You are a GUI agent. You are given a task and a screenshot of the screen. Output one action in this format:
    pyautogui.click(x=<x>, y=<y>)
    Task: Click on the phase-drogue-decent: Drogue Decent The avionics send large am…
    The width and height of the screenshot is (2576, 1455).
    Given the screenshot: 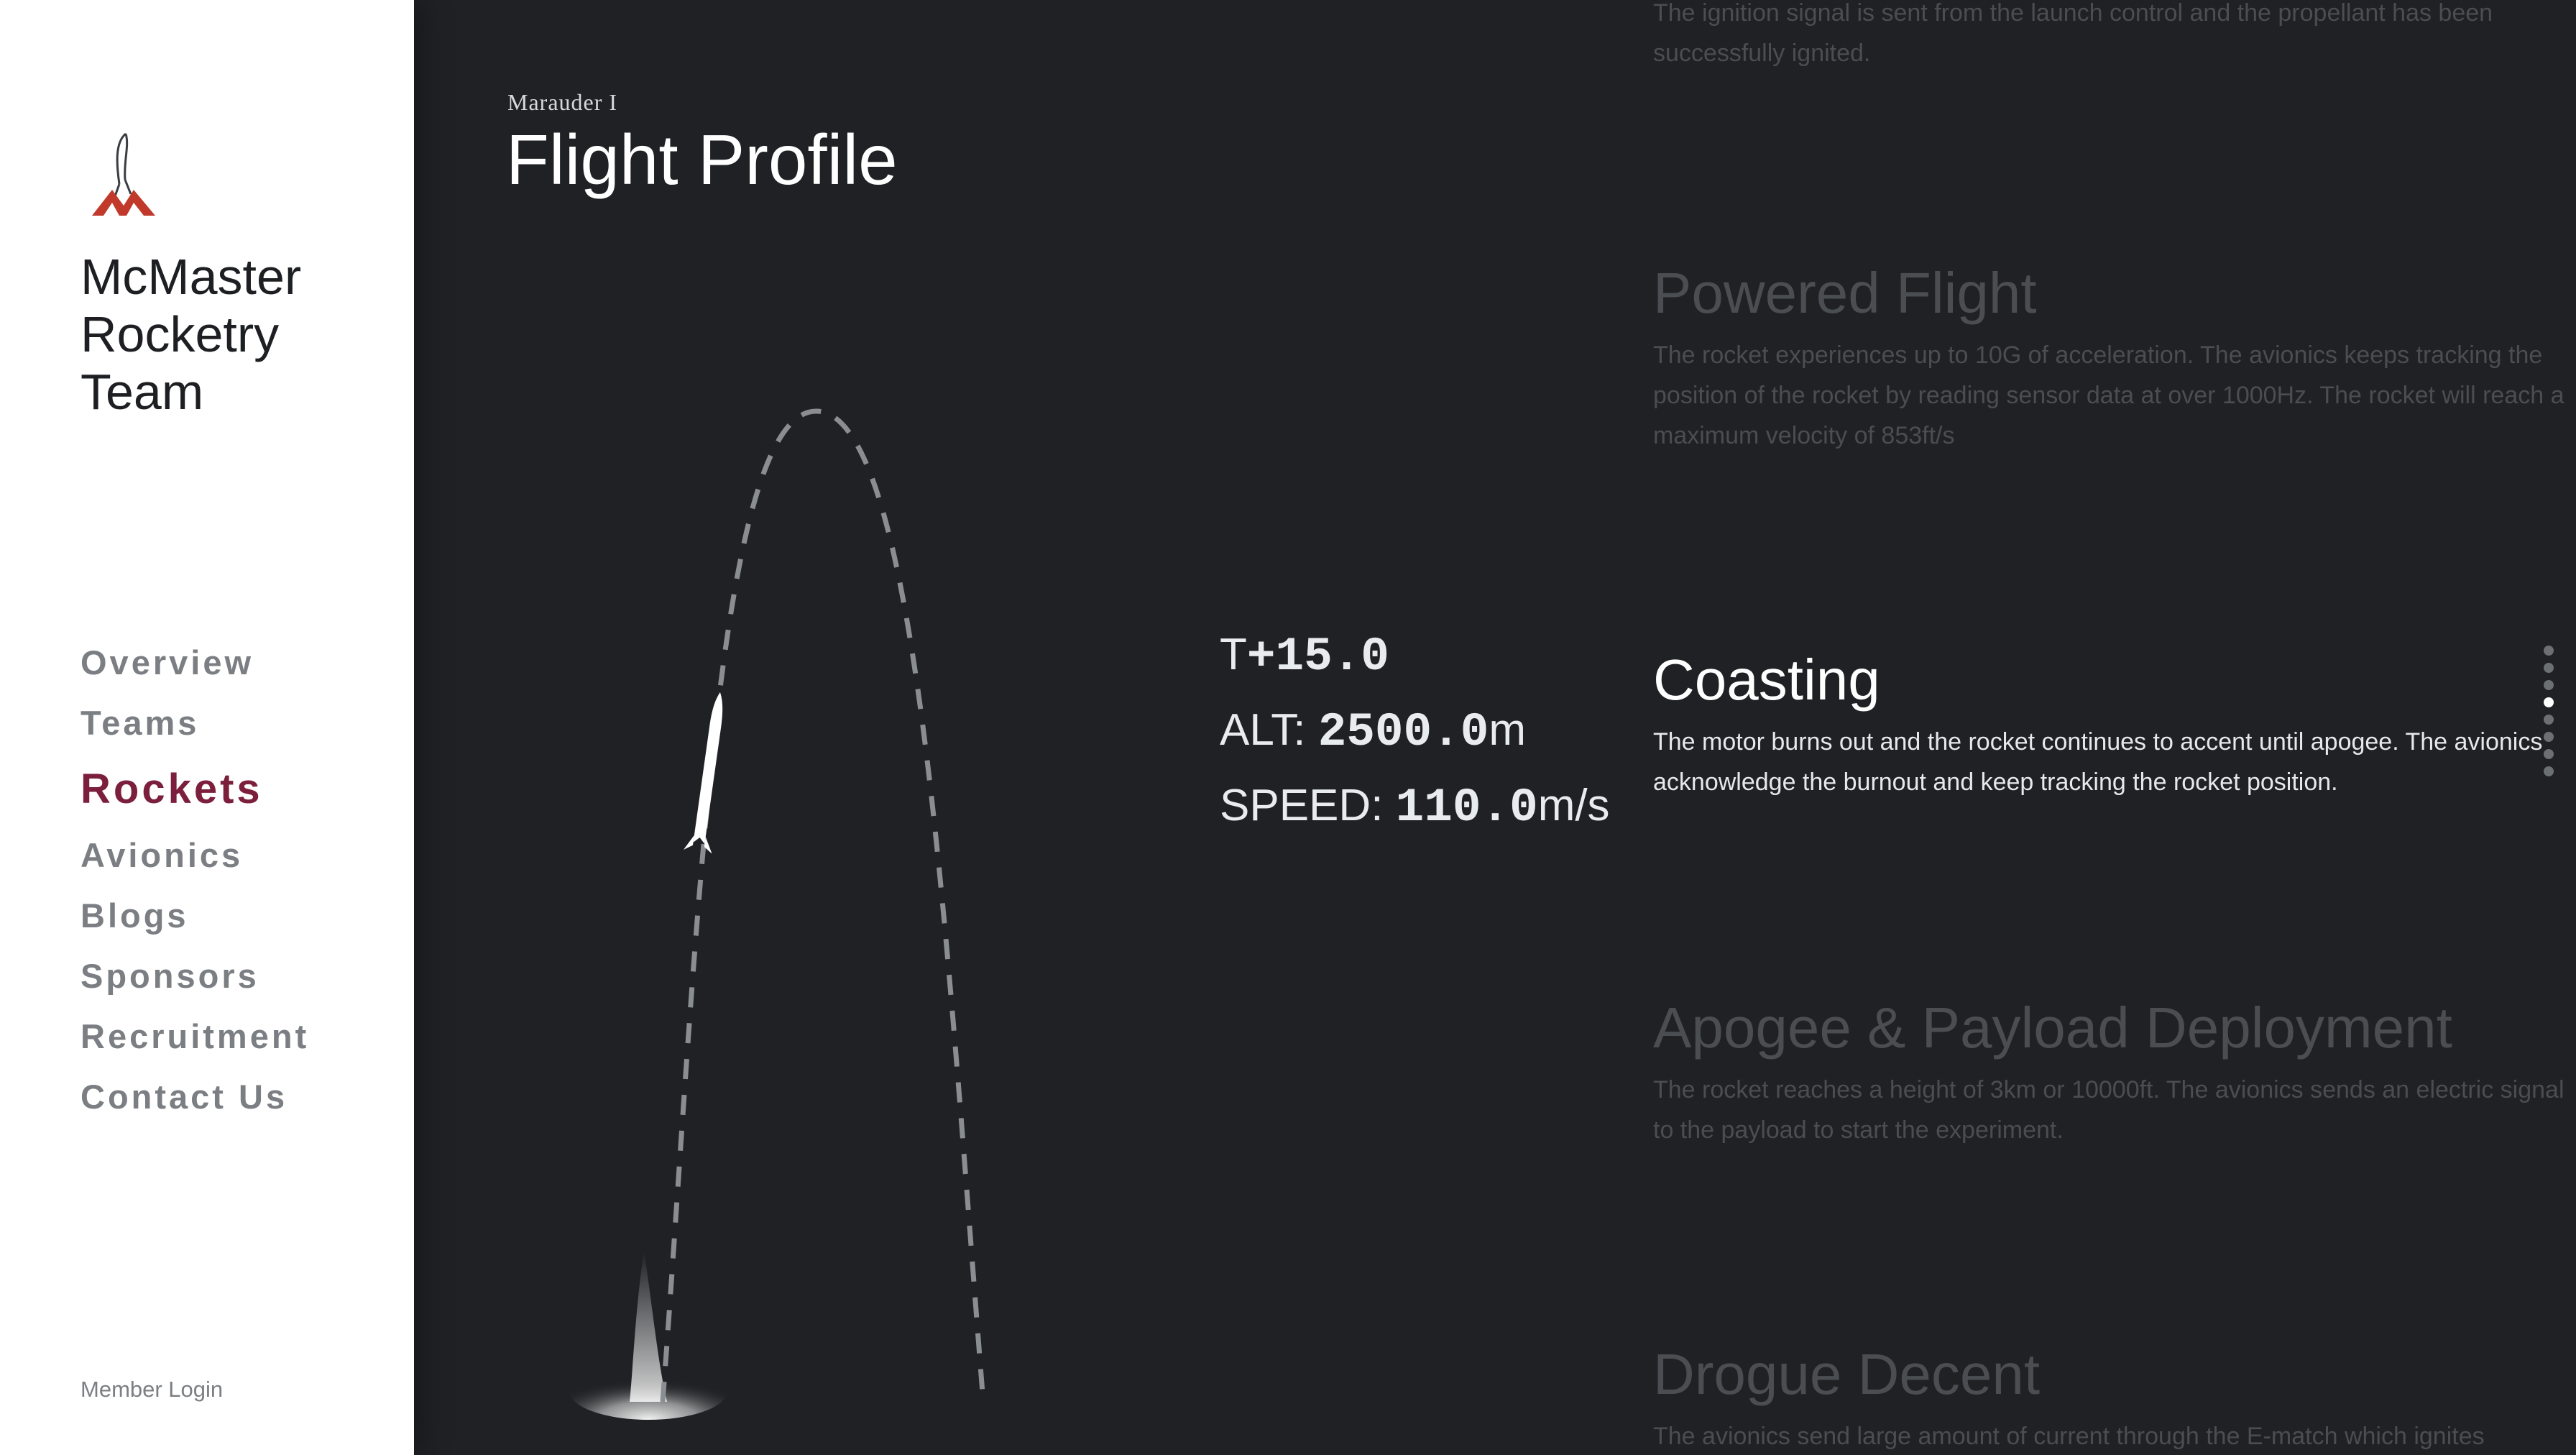 What is the action you would take?
    pyautogui.click(x=2114, y=1398)
    